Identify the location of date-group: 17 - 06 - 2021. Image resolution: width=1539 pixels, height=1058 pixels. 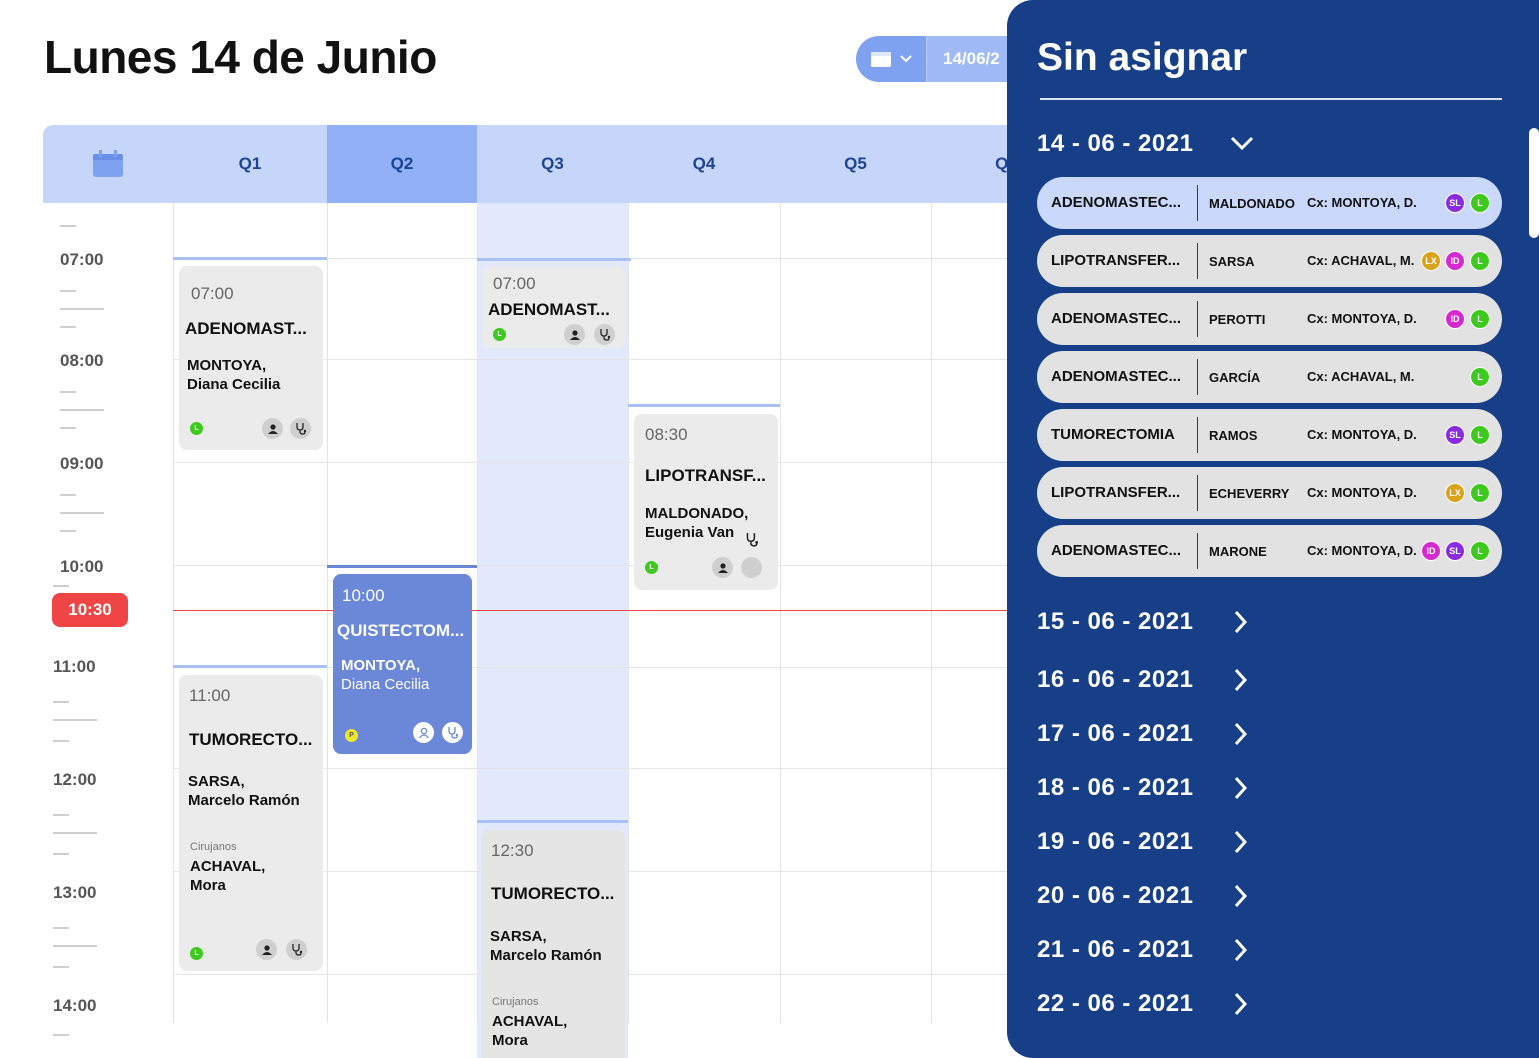
(1115, 734).